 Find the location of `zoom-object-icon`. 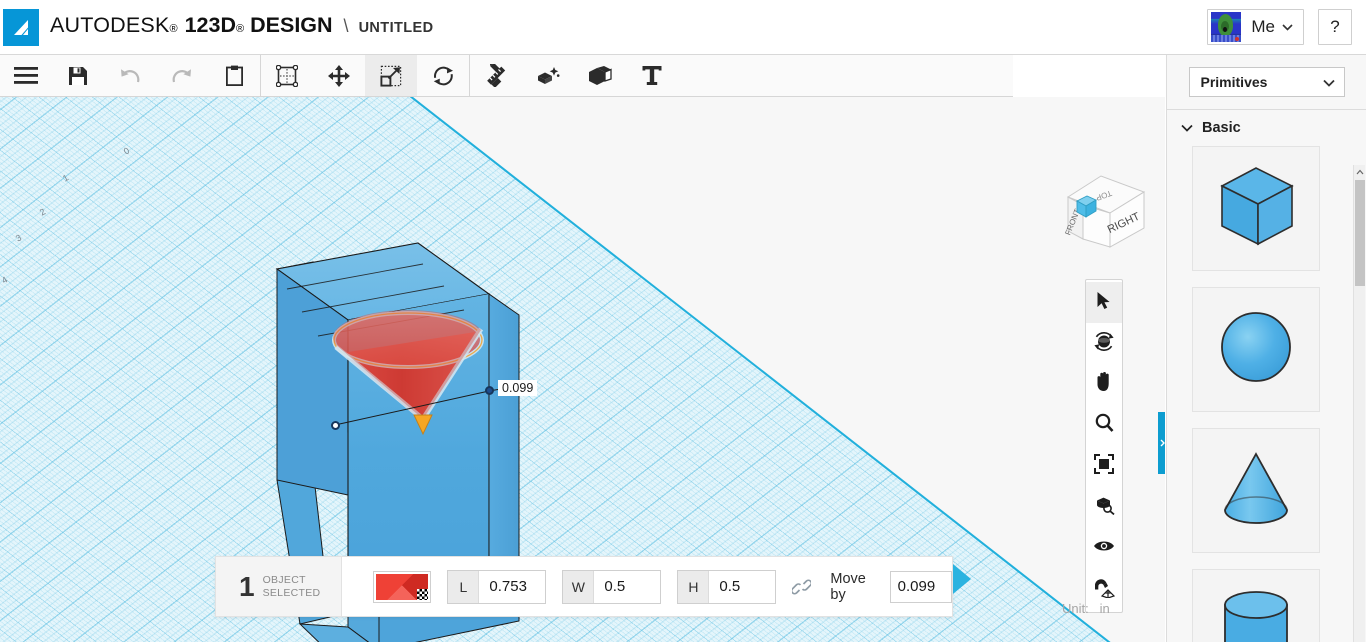

zoom-object-icon is located at coordinates (1104, 507).